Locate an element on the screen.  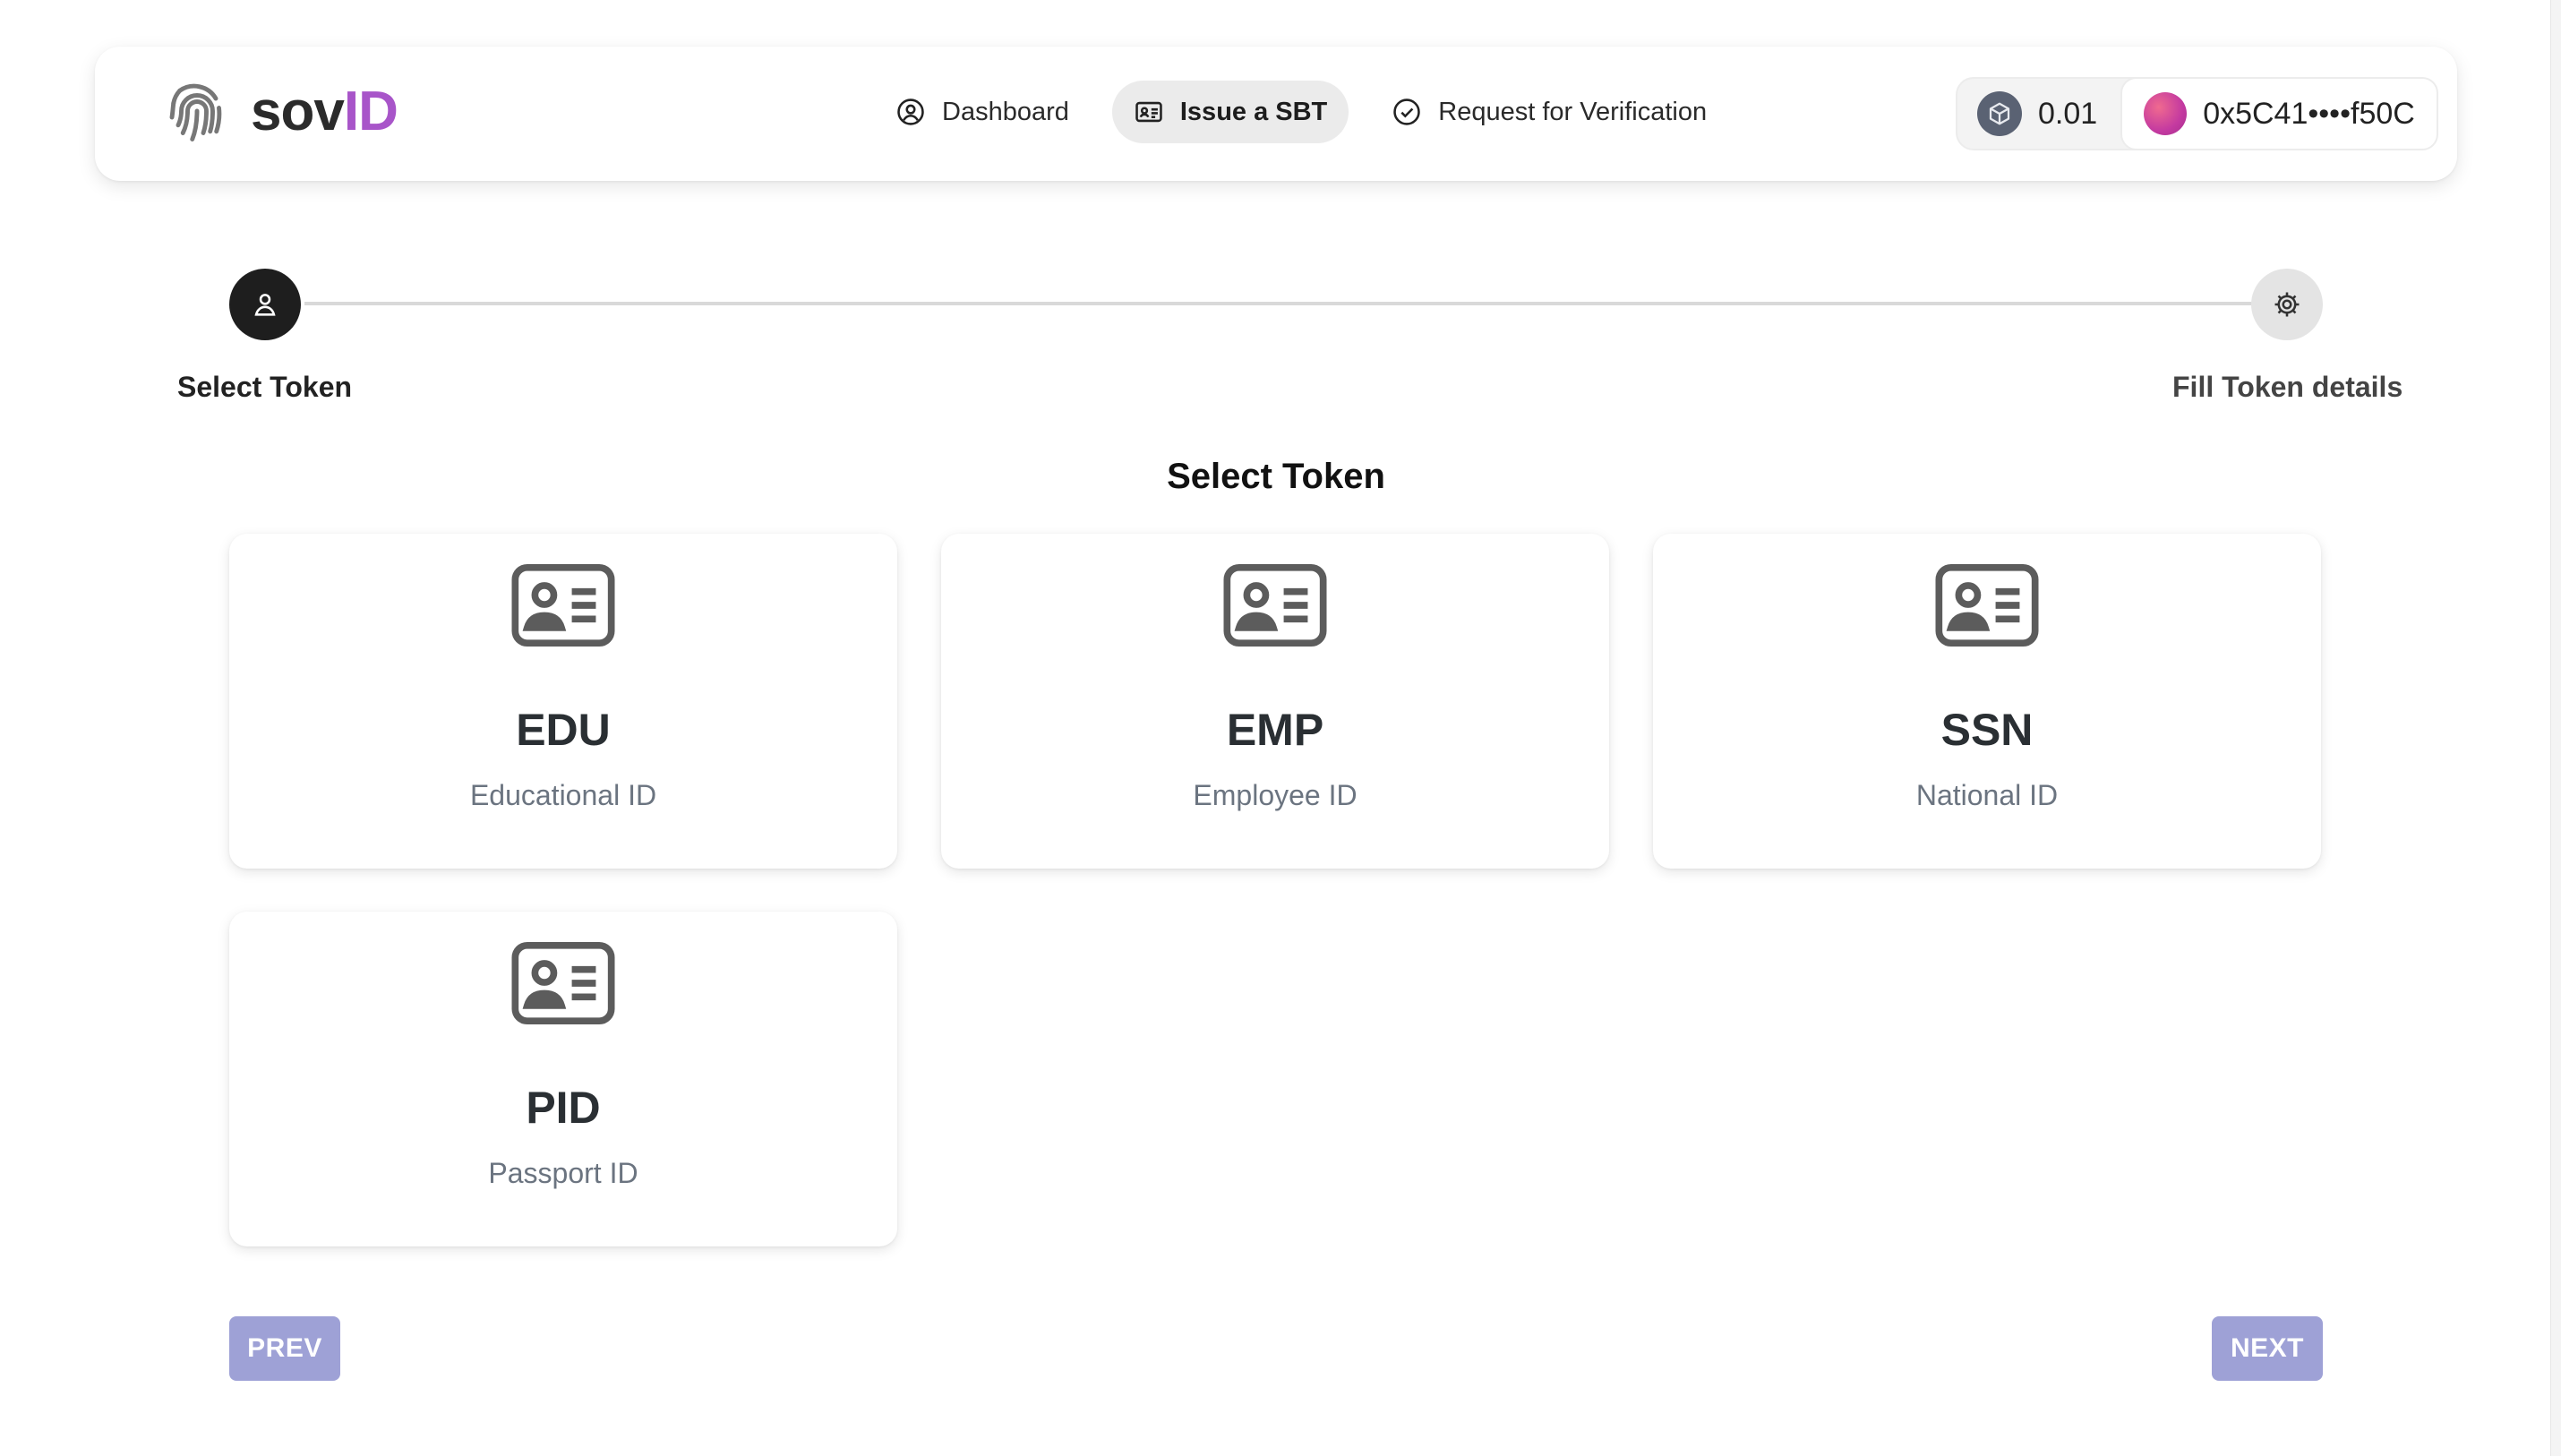
token-description: Employee ID is located at coordinates (1276, 795).